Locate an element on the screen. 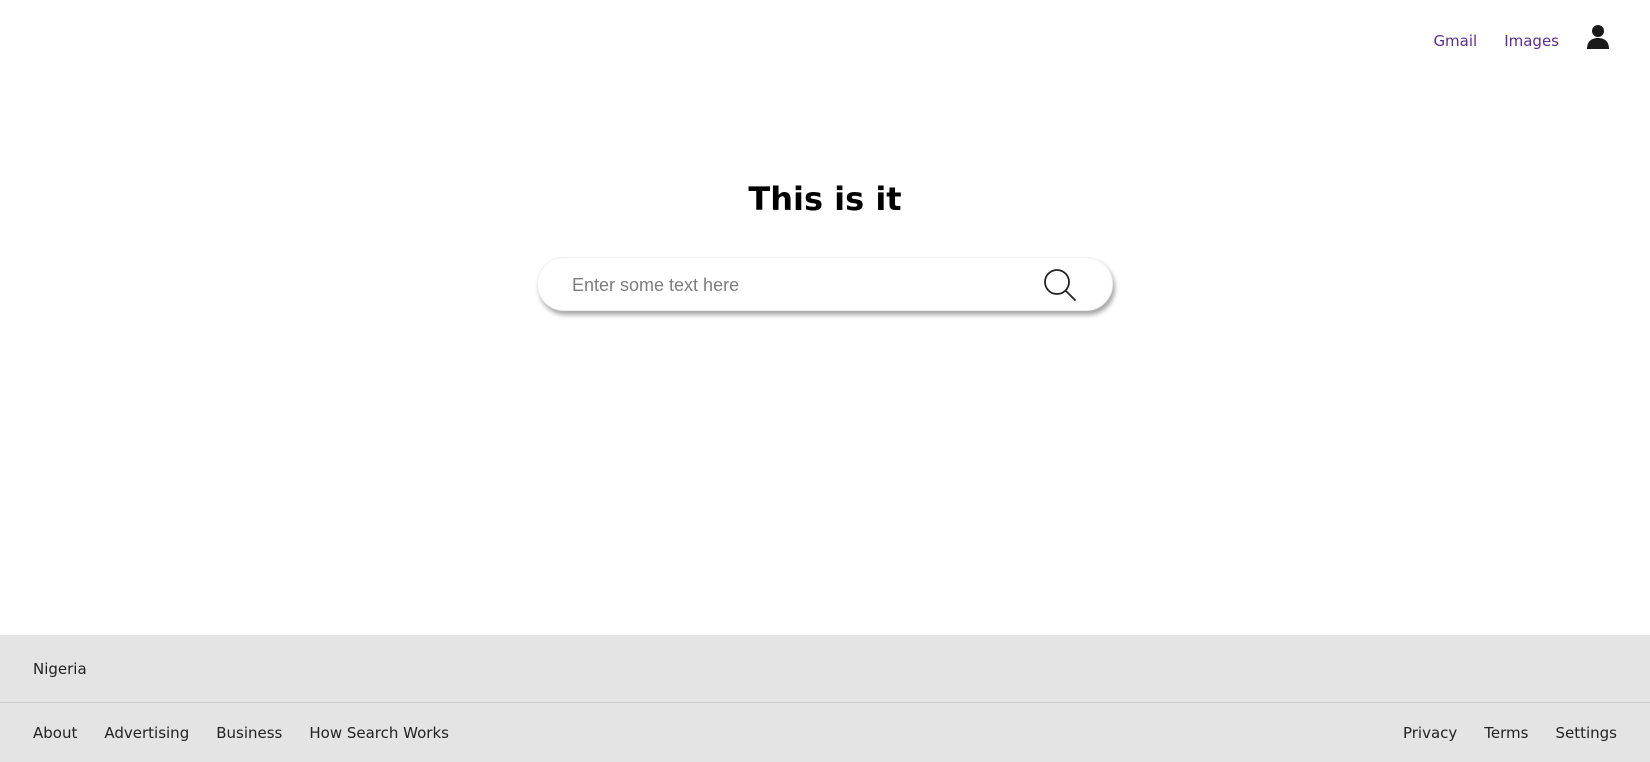  top-nav: Gmail Images is located at coordinates (1521, 39).